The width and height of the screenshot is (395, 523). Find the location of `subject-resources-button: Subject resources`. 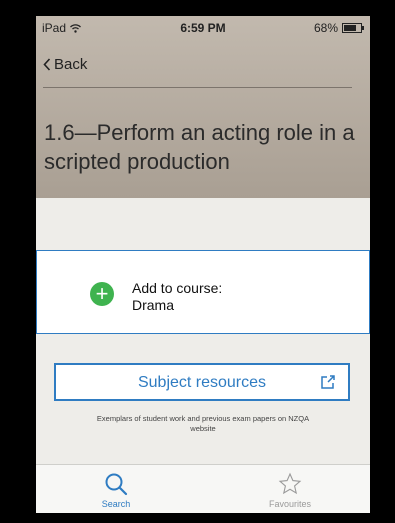

subject-resources-button: Subject resources is located at coordinates (202, 382).